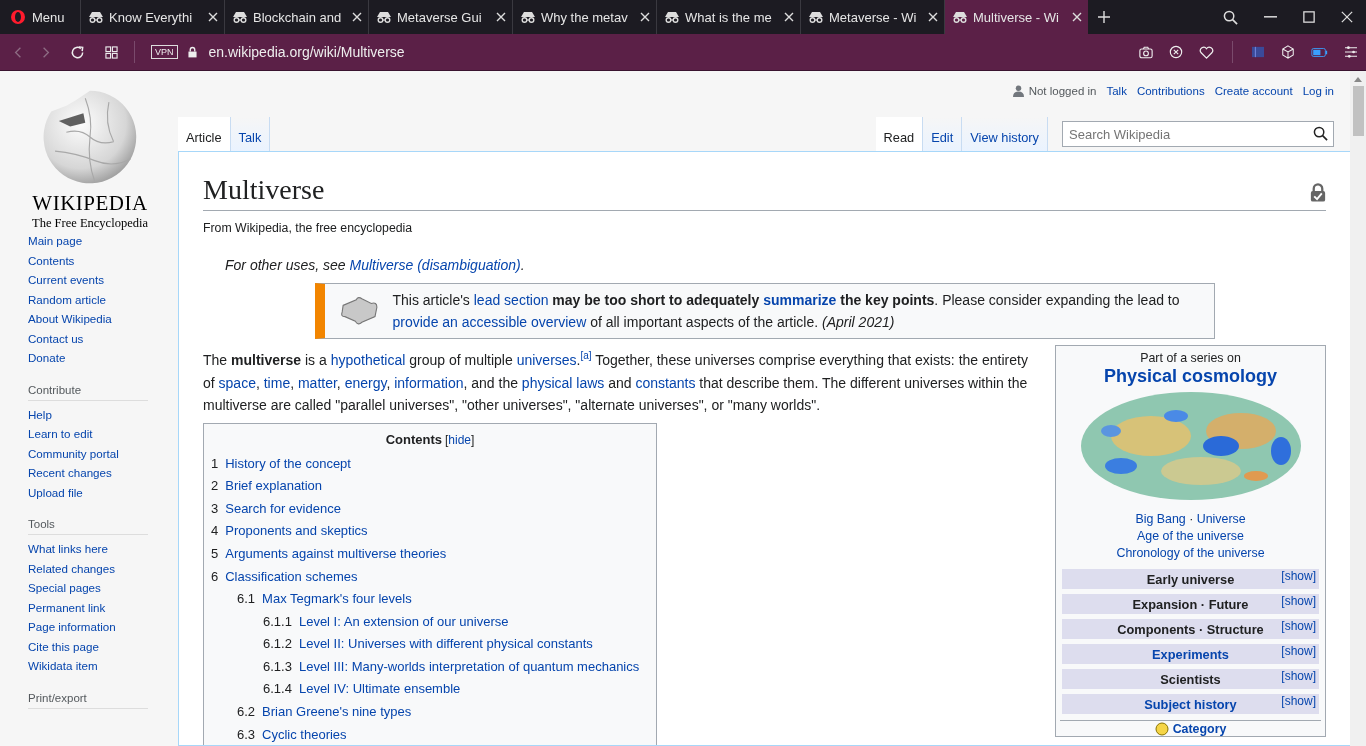  What do you see at coordinates (1358, 79) in the screenshot?
I see `scroll-up-icon` at bounding box center [1358, 79].